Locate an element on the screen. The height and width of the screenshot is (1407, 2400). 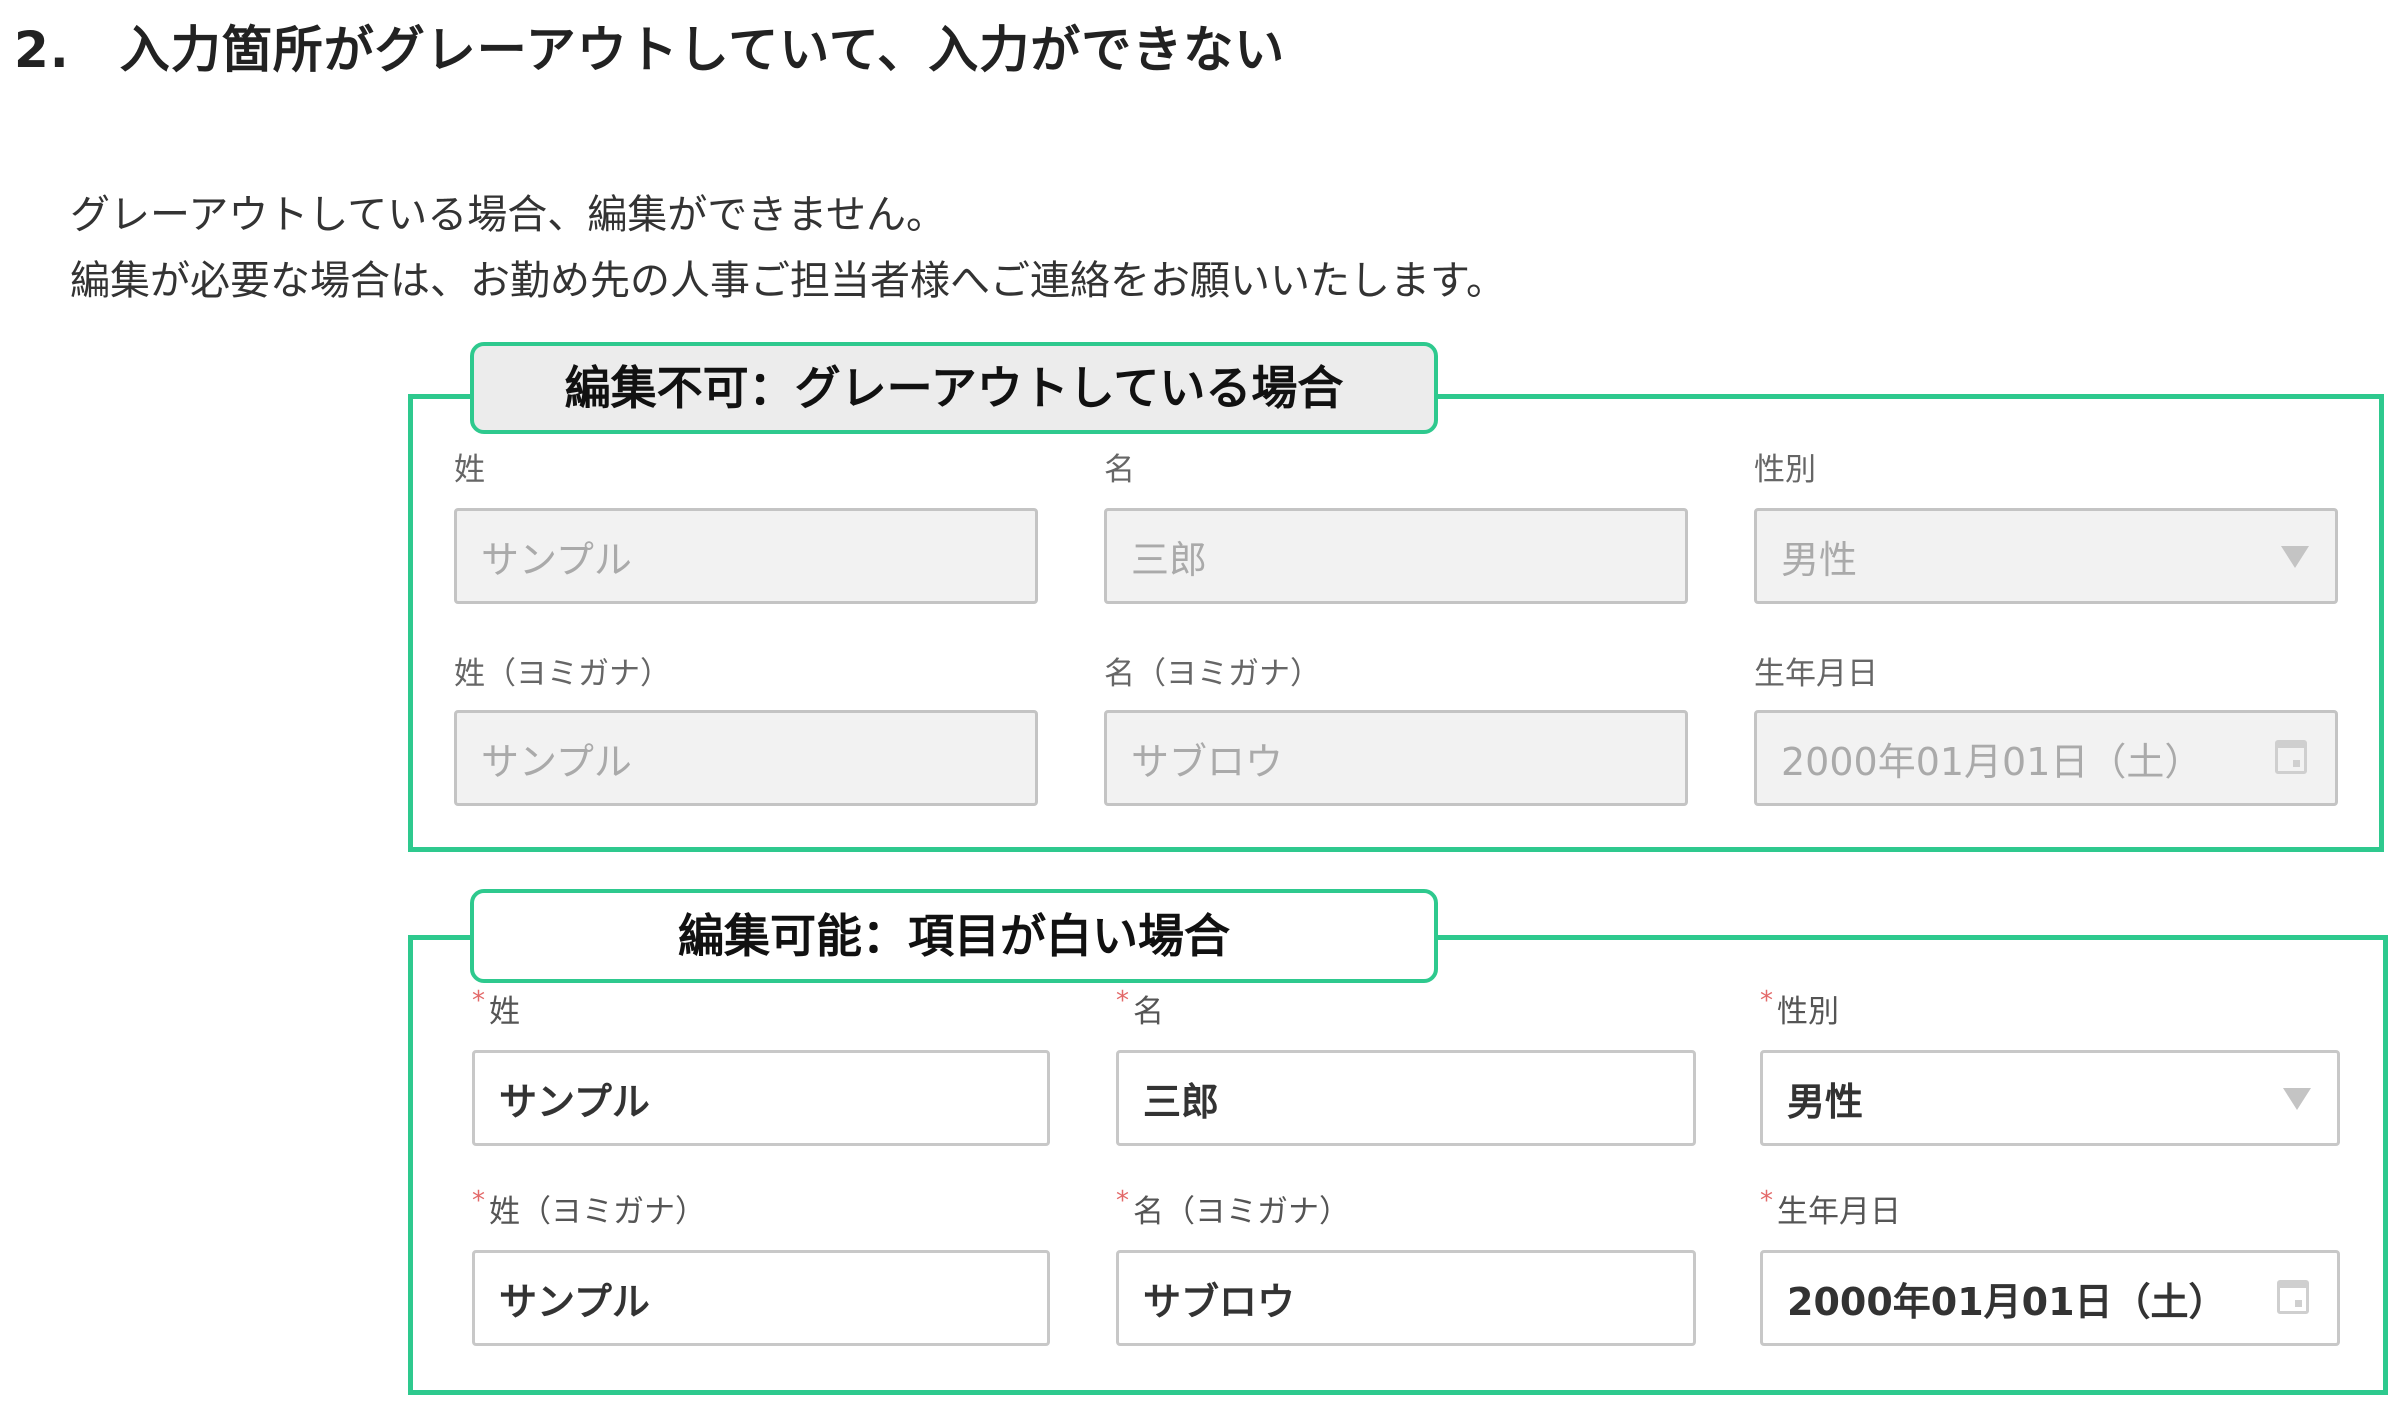
label-last-name-disabled: 姓 is located at coordinates (469, 470).